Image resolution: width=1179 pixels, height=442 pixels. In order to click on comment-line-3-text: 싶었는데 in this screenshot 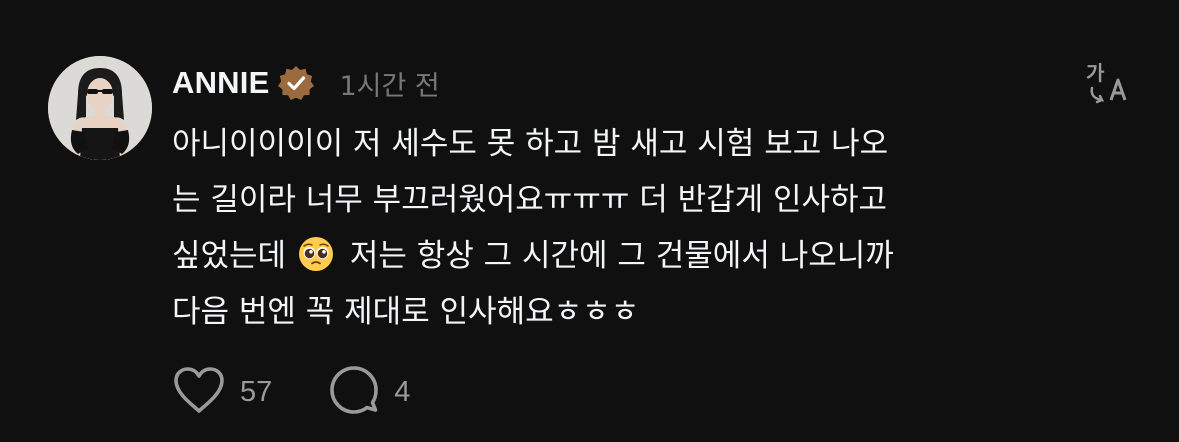, I will do `click(229, 256)`.